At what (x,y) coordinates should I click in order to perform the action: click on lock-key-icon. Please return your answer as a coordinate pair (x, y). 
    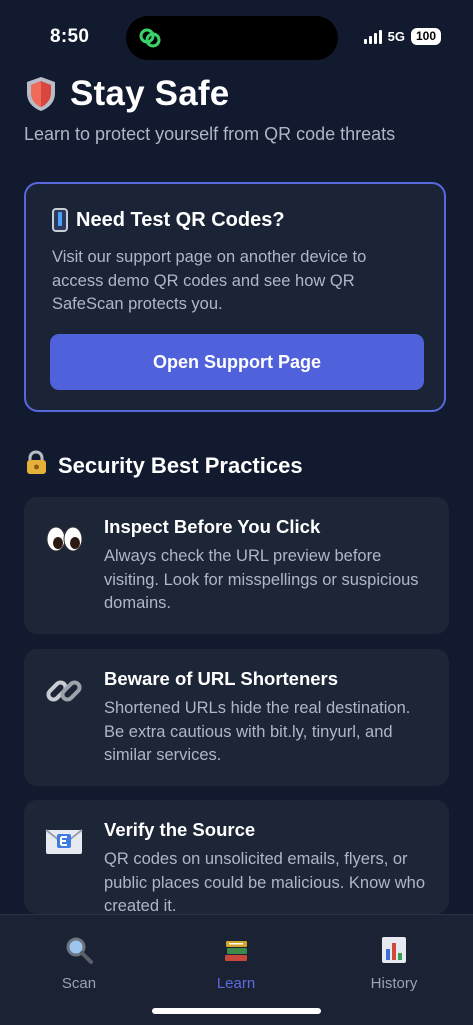
    Looking at the image, I should click on (37, 465).